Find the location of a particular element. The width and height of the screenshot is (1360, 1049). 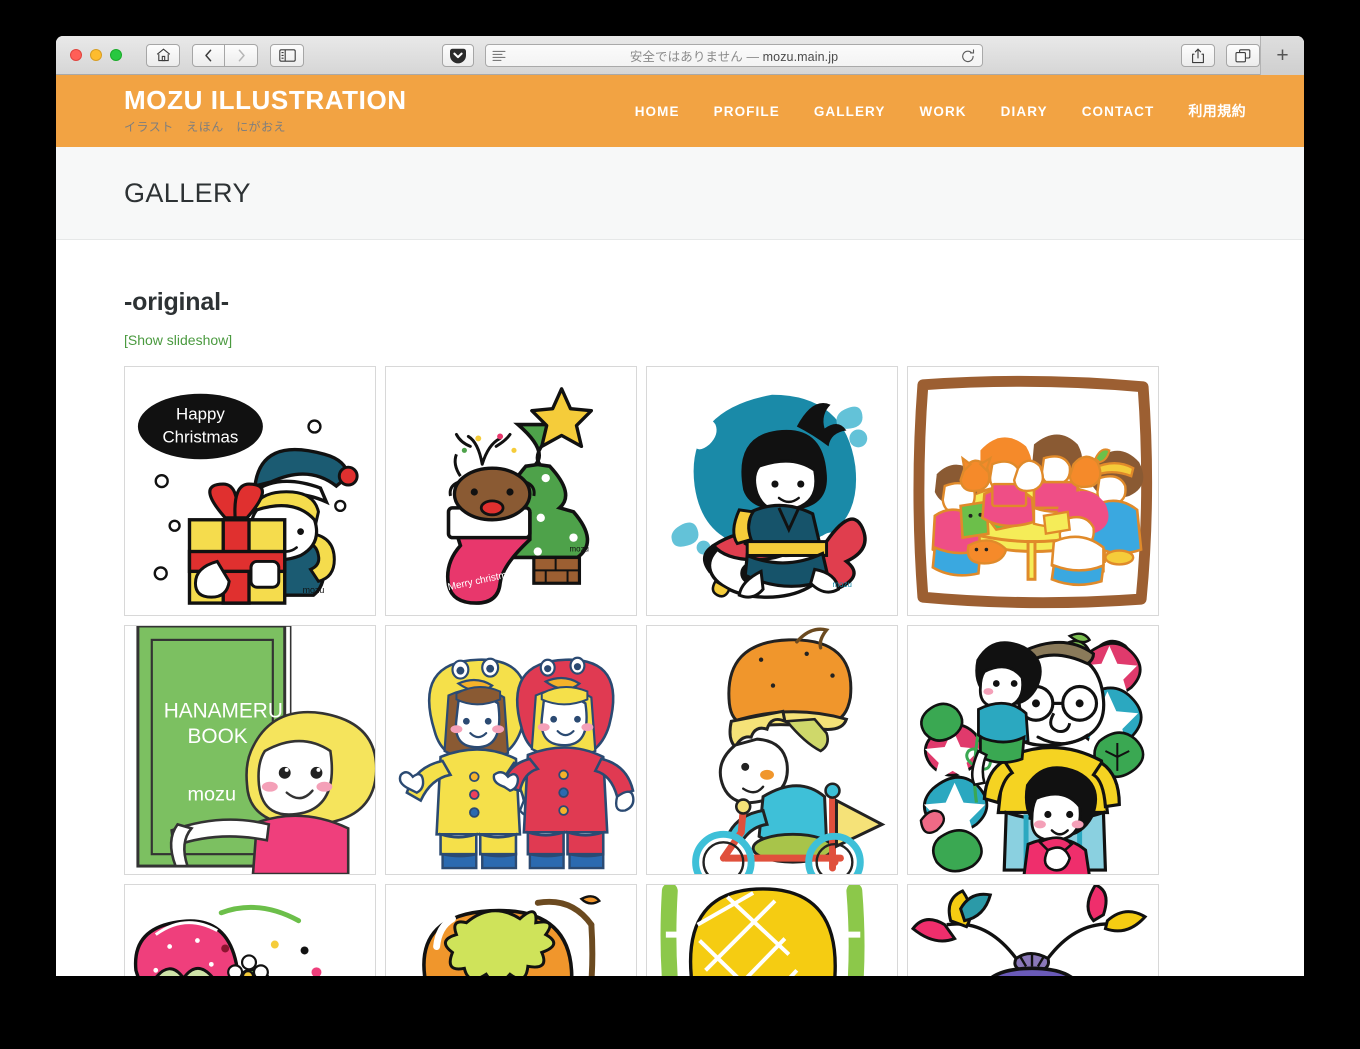

window-controls is located at coordinates (96, 55).